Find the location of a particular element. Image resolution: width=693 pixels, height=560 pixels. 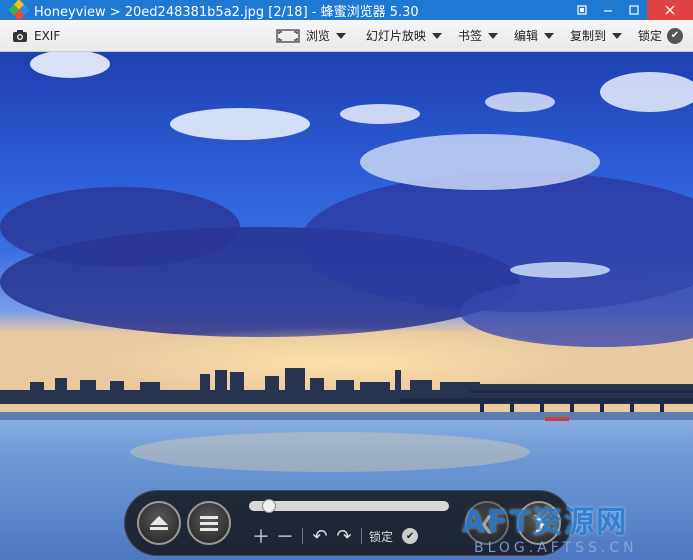

watermark: AFT资源网 BLOG.AFTSS.CN is located at coordinates (570, 533).